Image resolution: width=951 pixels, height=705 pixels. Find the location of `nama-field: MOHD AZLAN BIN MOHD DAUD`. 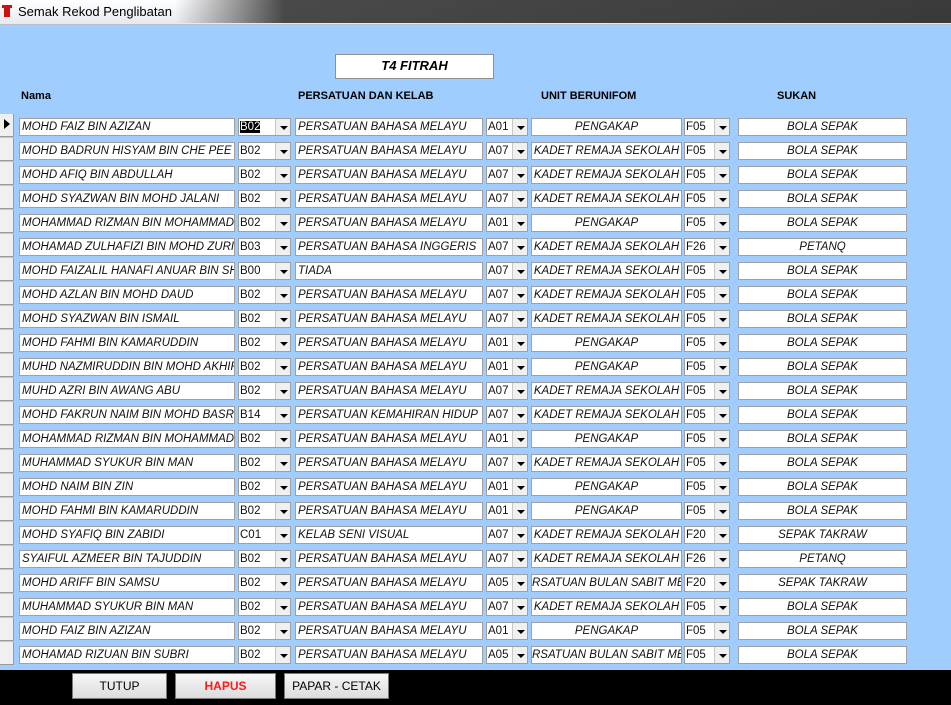

nama-field: MOHD AZLAN BIN MOHD DAUD is located at coordinates (127, 295).